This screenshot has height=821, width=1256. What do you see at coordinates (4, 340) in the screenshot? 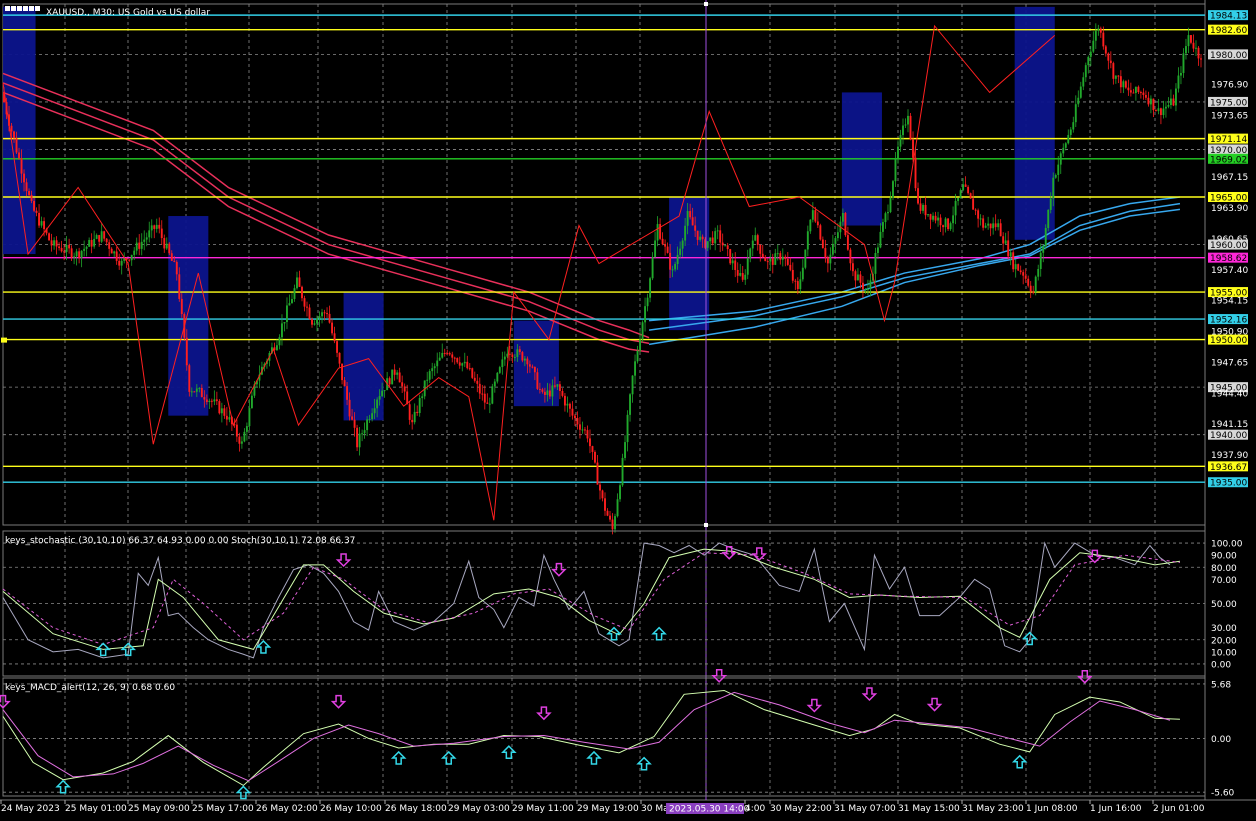
I see `level-handle-left` at bounding box center [4, 340].